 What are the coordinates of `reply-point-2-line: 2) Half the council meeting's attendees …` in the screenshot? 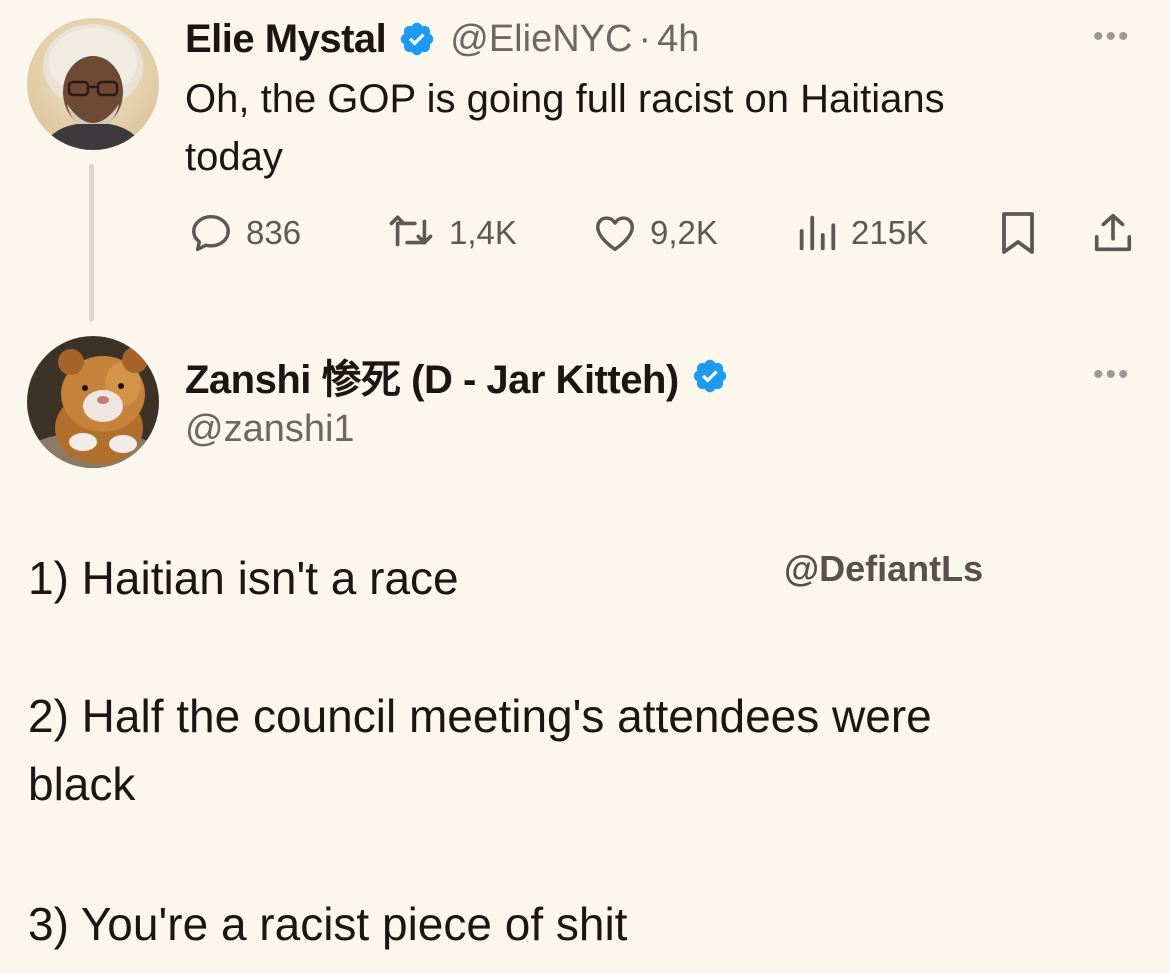 It's located at (480, 716).